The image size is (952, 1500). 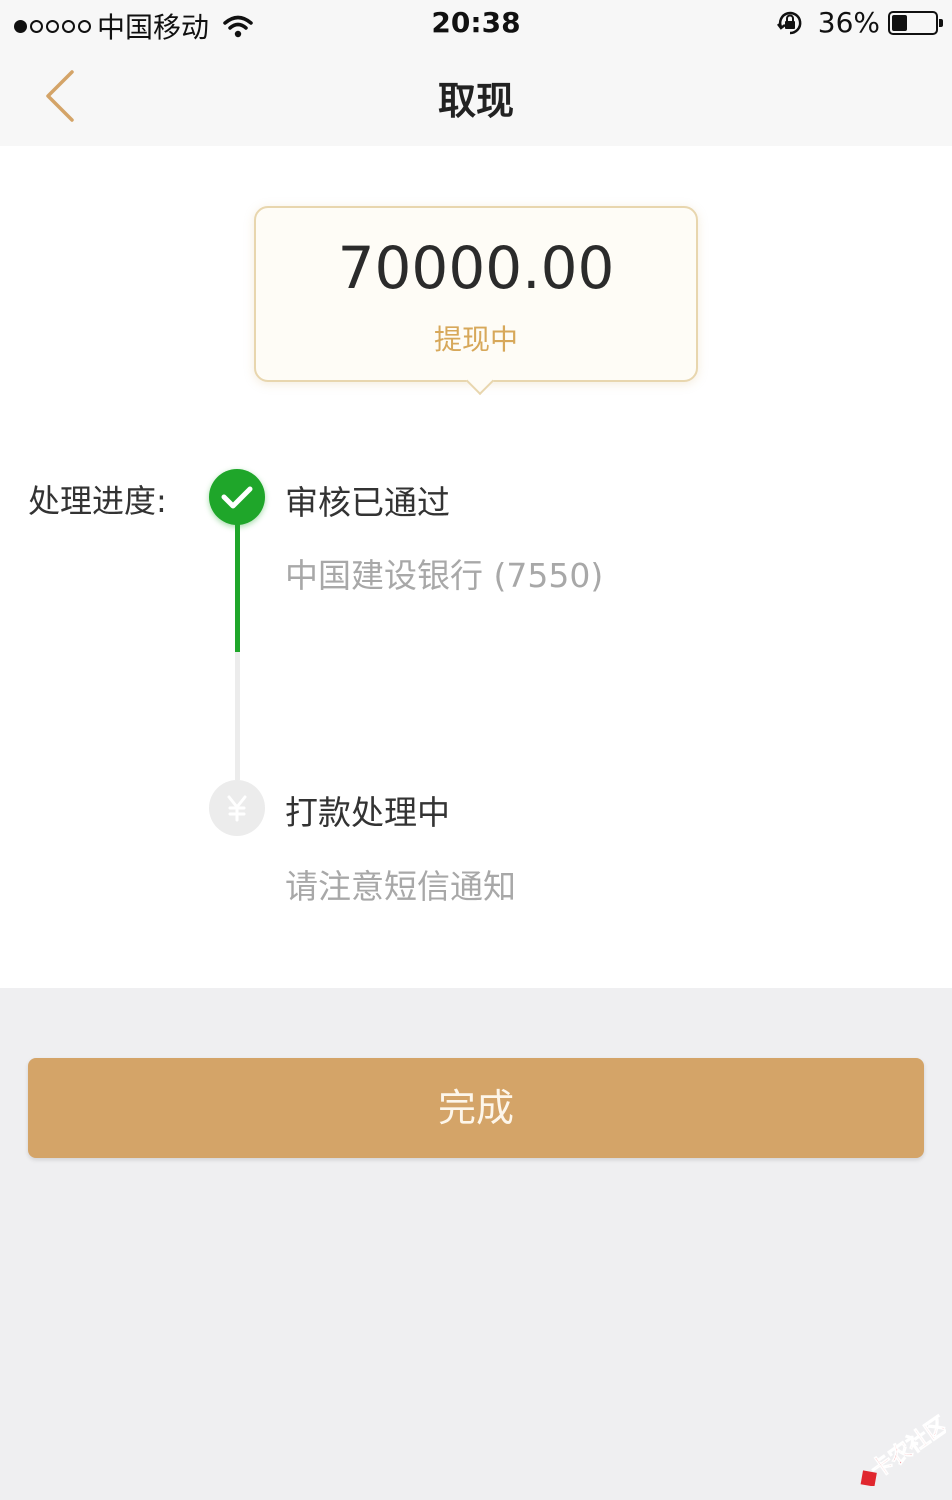 What do you see at coordinates (475, 339) in the screenshot?
I see `withdrawal-status: 提现中` at bounding box center [475, 339].